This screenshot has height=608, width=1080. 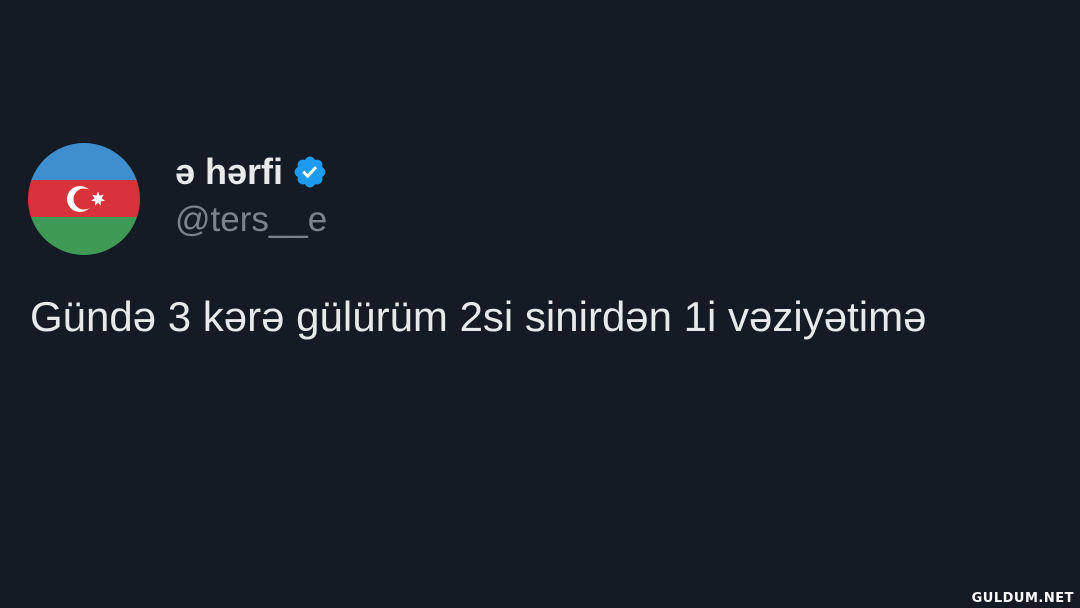 I want to click on watermark: GULDUM.NET, so click(x=1022, y=598).